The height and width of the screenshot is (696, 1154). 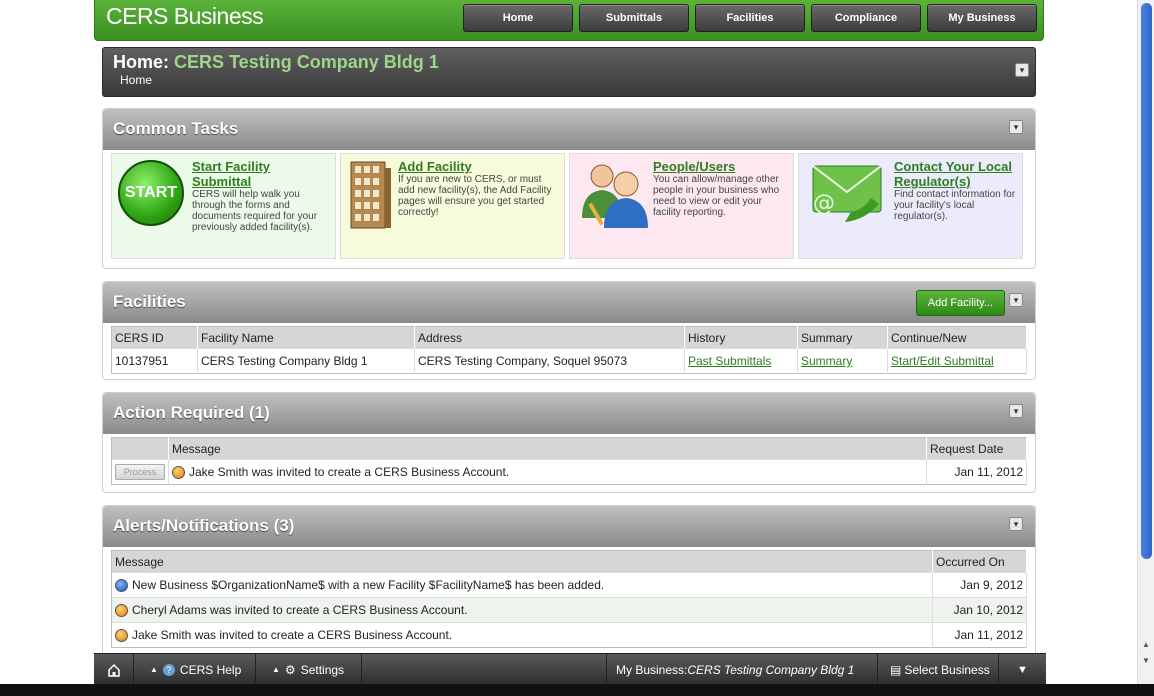 I want to click on add-facility-link: Add Facility, so click(x=435, y=166).